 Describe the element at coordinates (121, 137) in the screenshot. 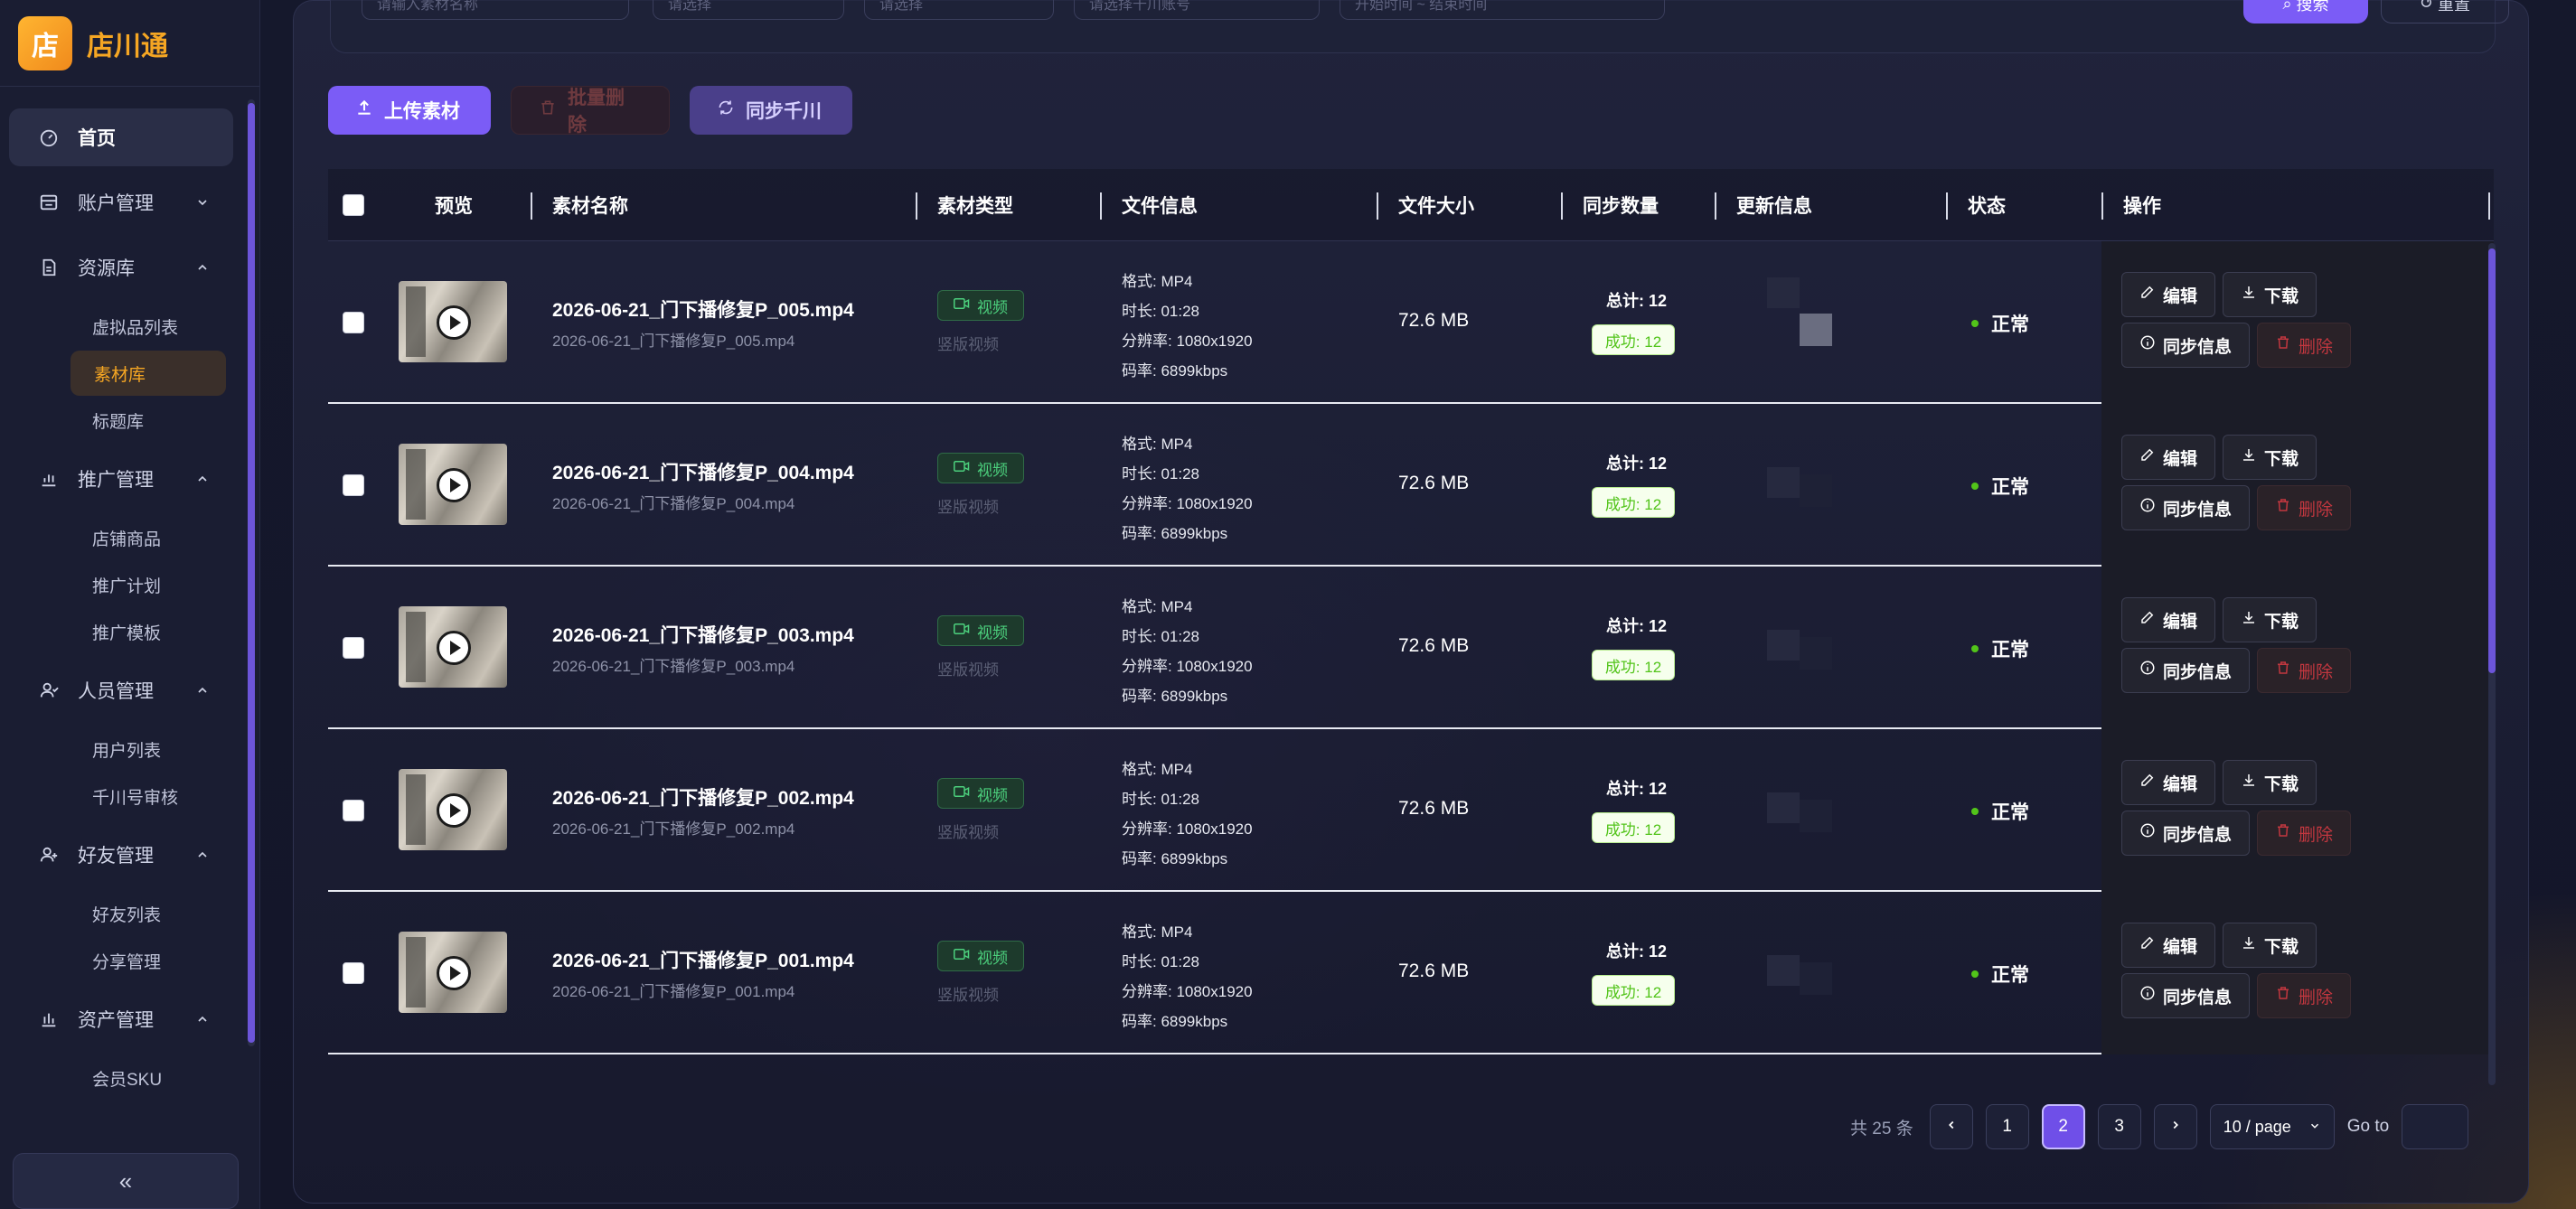

I see `sidebar-item-home: 首页` at that location.